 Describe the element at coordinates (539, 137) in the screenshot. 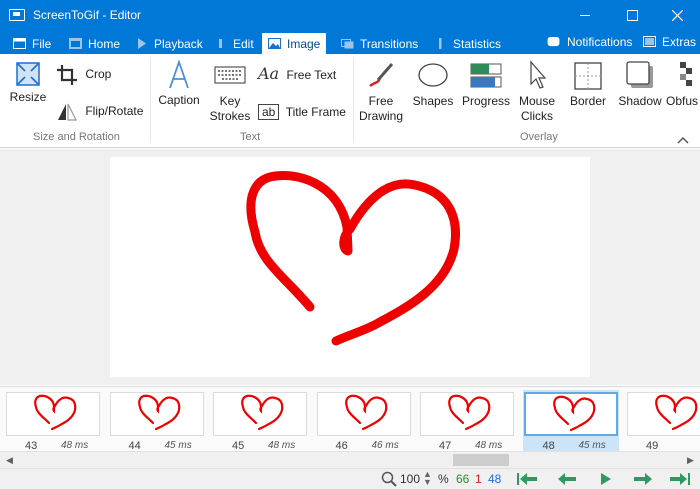

I see `group-label-overlay: Overlay` at that location.